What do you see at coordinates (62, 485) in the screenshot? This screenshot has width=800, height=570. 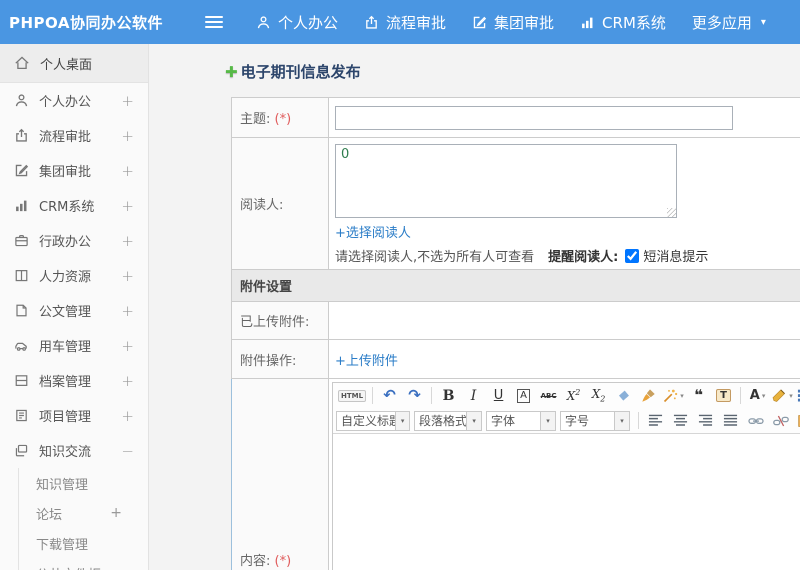 I see `sidebar-subitem-label: 知识管理` at bounding box center [62, 485].